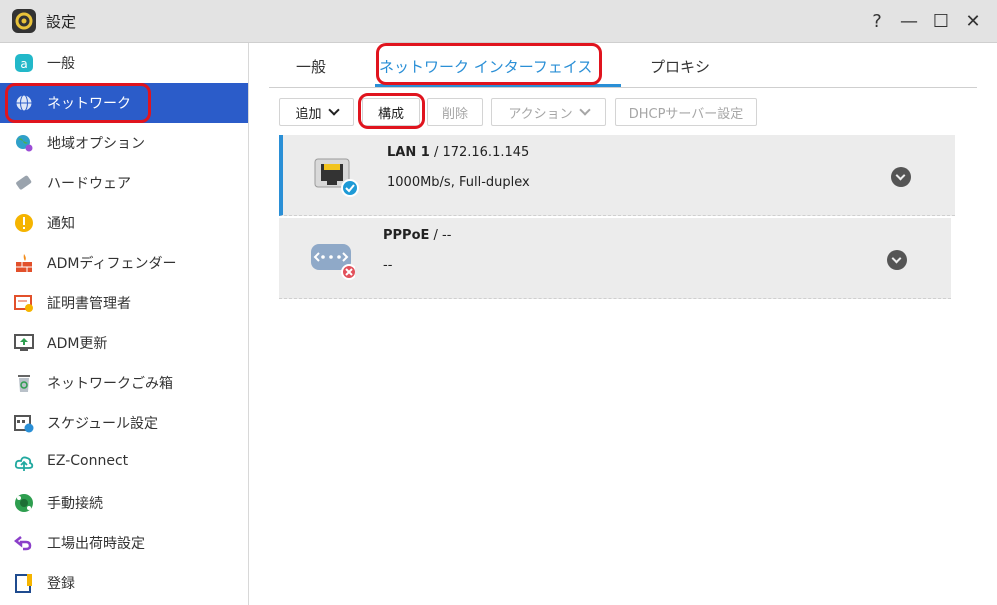  I want to click on recycle-bin-icon, so click(24, 383).